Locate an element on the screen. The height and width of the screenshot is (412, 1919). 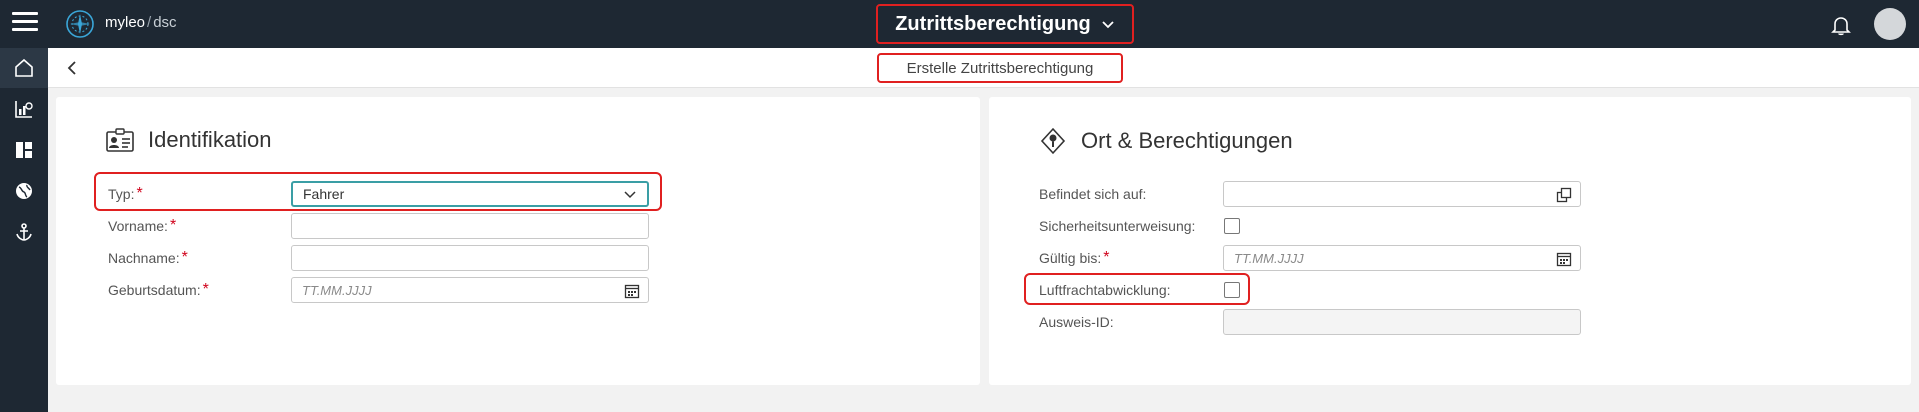
nav-anchor is located at coordinates (24, 232).